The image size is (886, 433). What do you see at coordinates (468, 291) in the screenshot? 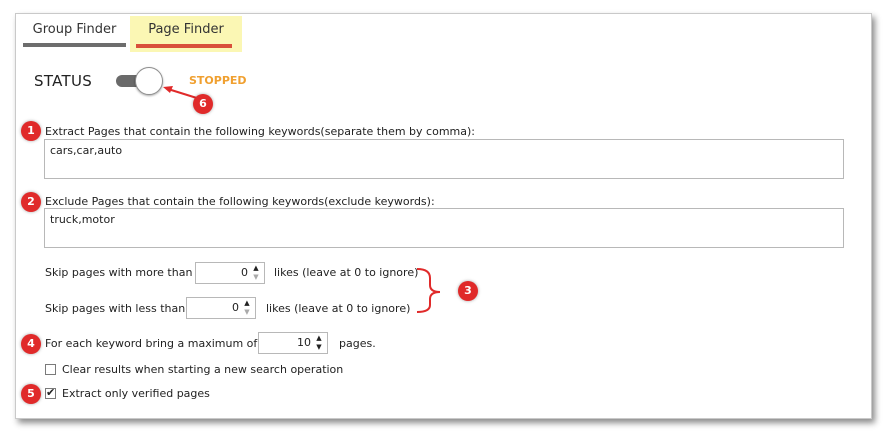
I see `callout-badge-3: 3` at bounding box center [468, 291].